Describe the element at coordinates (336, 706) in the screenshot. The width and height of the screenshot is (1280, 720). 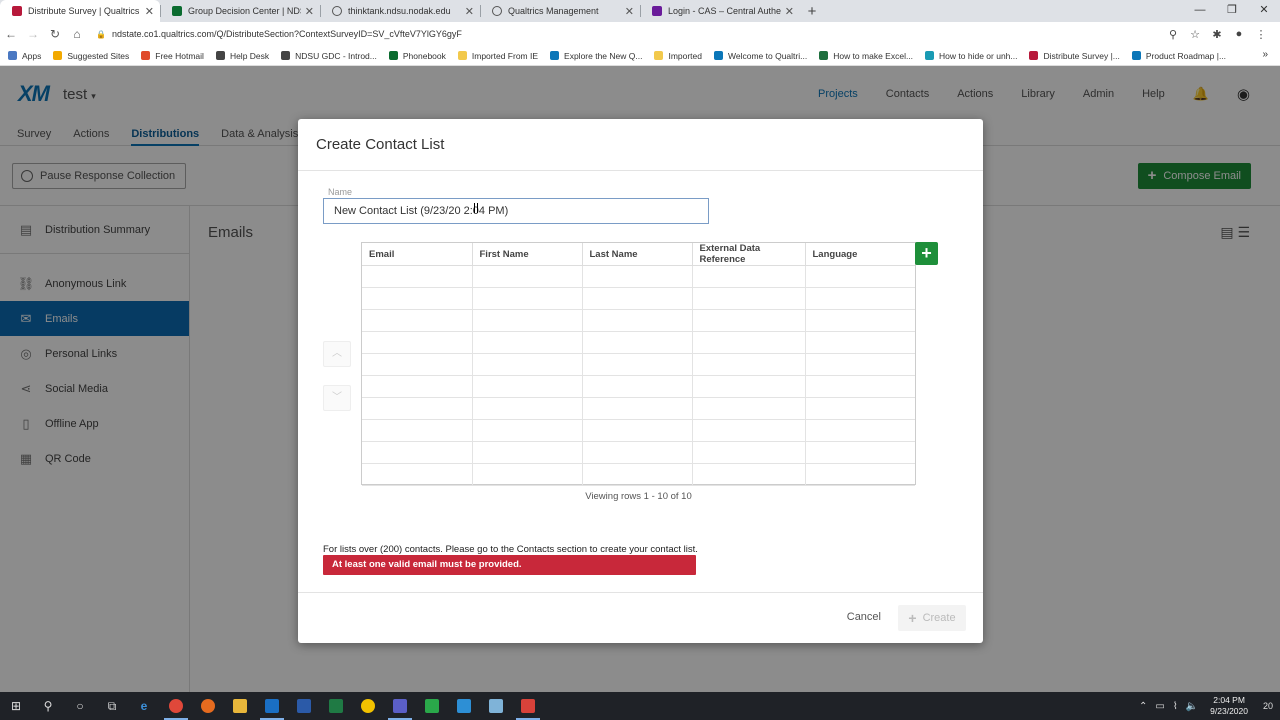
I see `excel-icon` at that location.